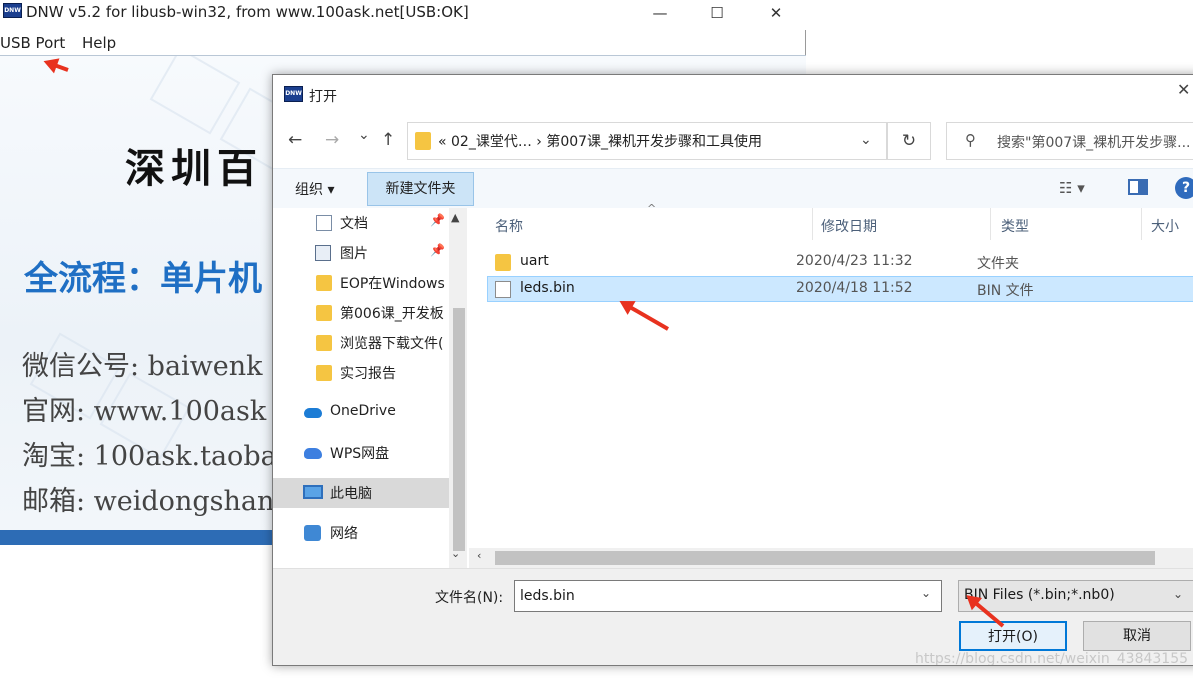 This screenshot has height=678, width=1193. I want to click on new-folder-button: 新建文件夹, so click(420, 189).